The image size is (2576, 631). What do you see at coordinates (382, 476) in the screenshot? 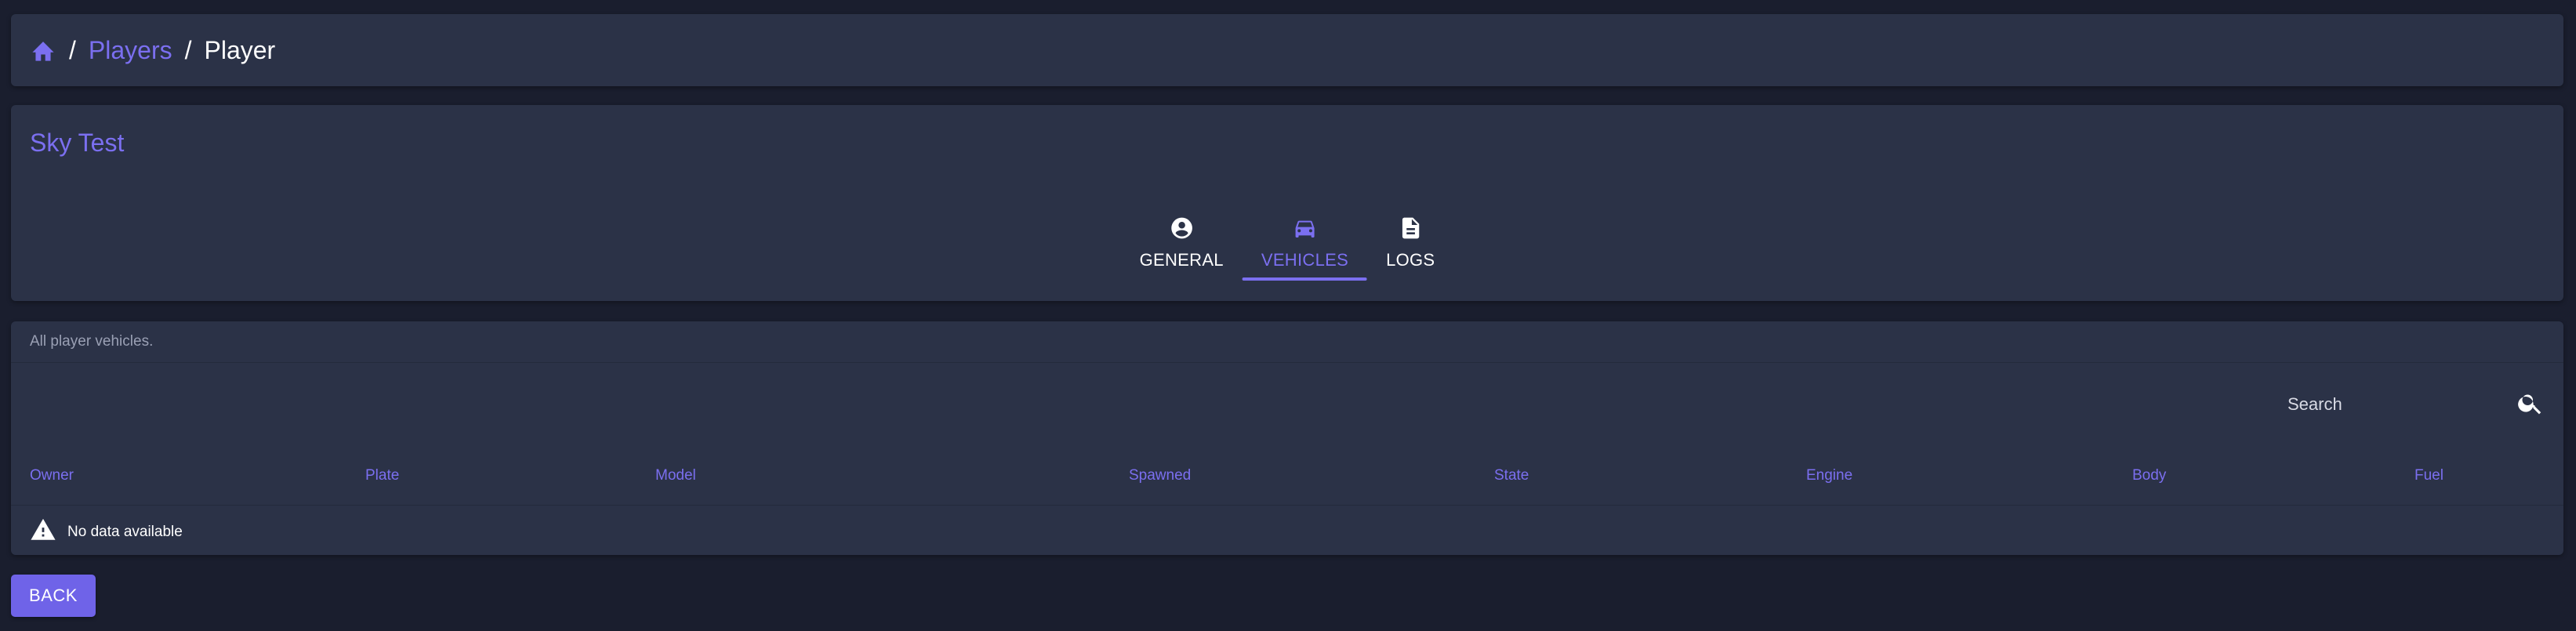
I see `column-header-plate: Plate` at bounding box center [382, 476].